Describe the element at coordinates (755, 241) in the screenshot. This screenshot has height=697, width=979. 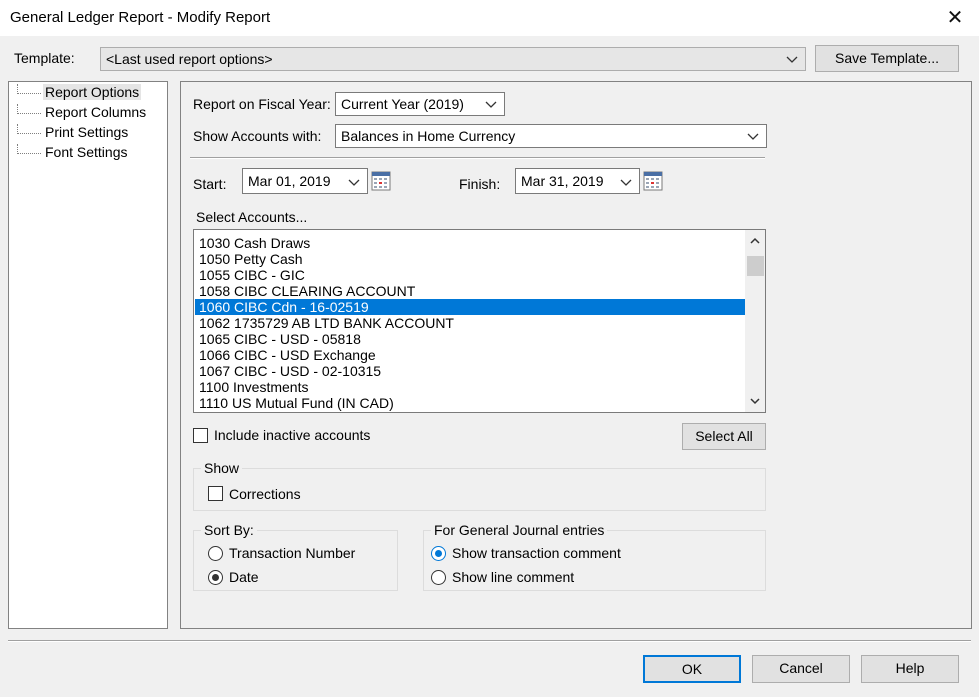
I see `chevron-up-icon` at that location.